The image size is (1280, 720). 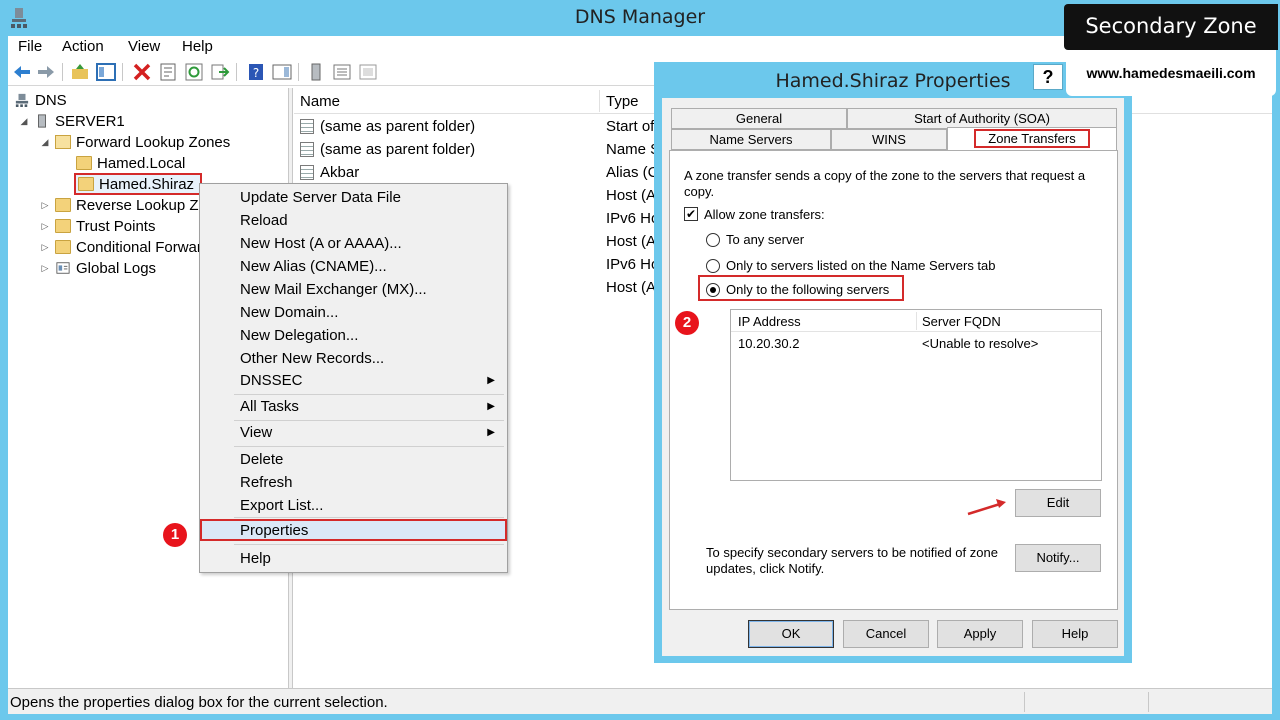 What do you see at coordinates (791, 634) in the screenshot?
I see `ok-button: OK` at bounding box center [791, 634].